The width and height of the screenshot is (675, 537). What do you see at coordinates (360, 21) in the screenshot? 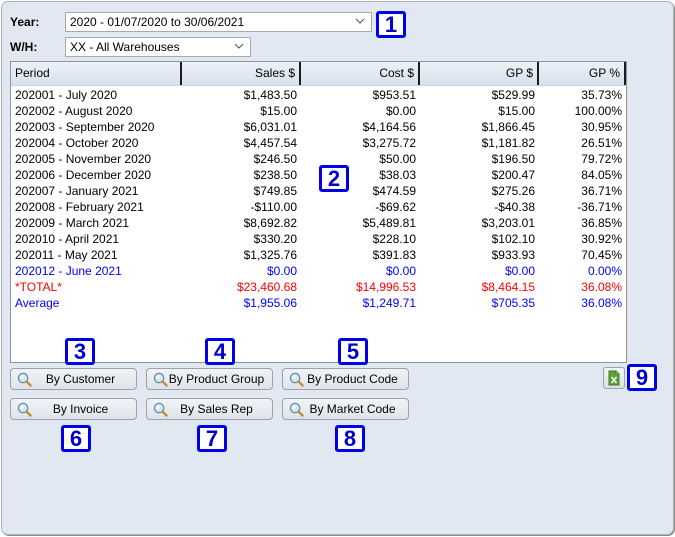
I see `chevron-down-icon` at bounding box center [360, 21].